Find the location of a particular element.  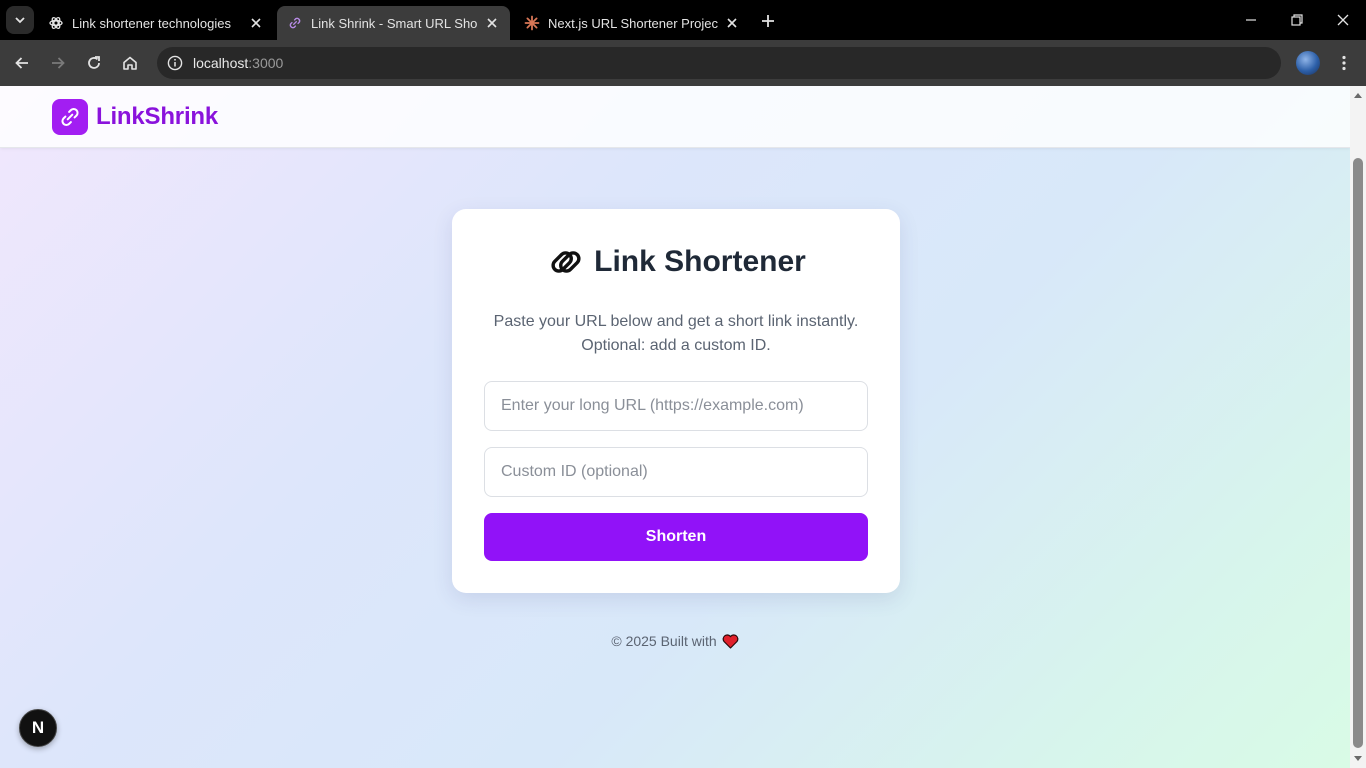

restore-button is located at coordinates (1297, 20).